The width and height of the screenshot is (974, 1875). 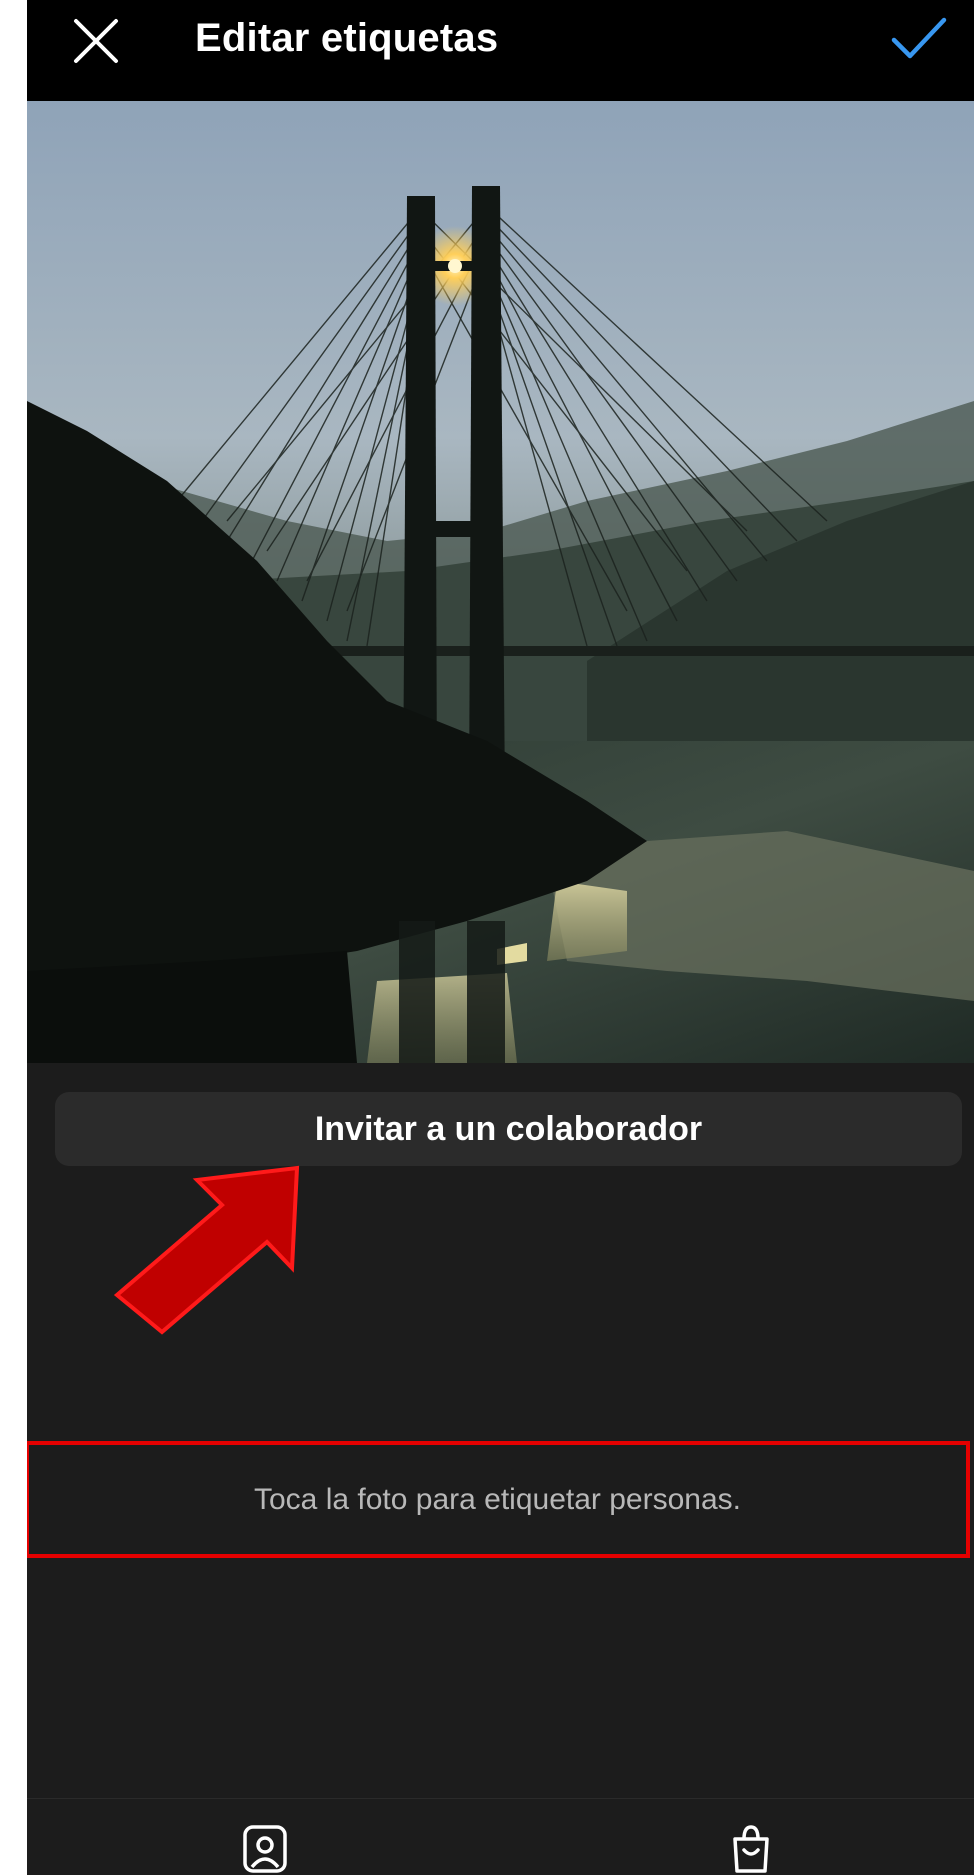 I want to click on bottom-divider, so click(x=500, y=1798).